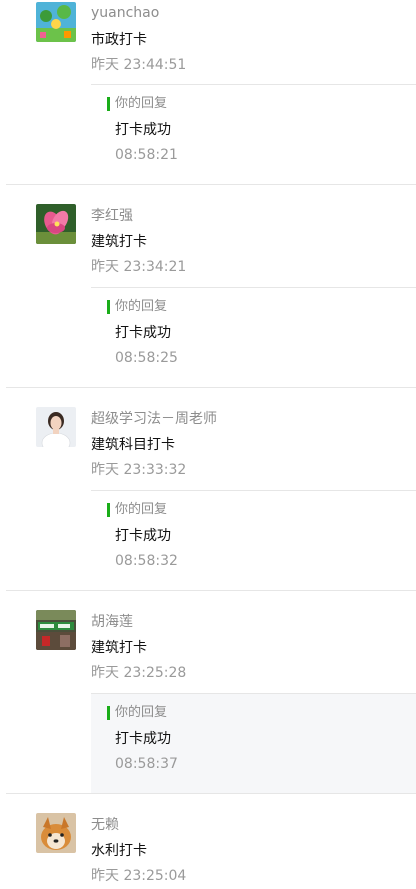 The image size is (416, 889). I want to click on message-time: 昨天 23:33:32, so click(139, 470).